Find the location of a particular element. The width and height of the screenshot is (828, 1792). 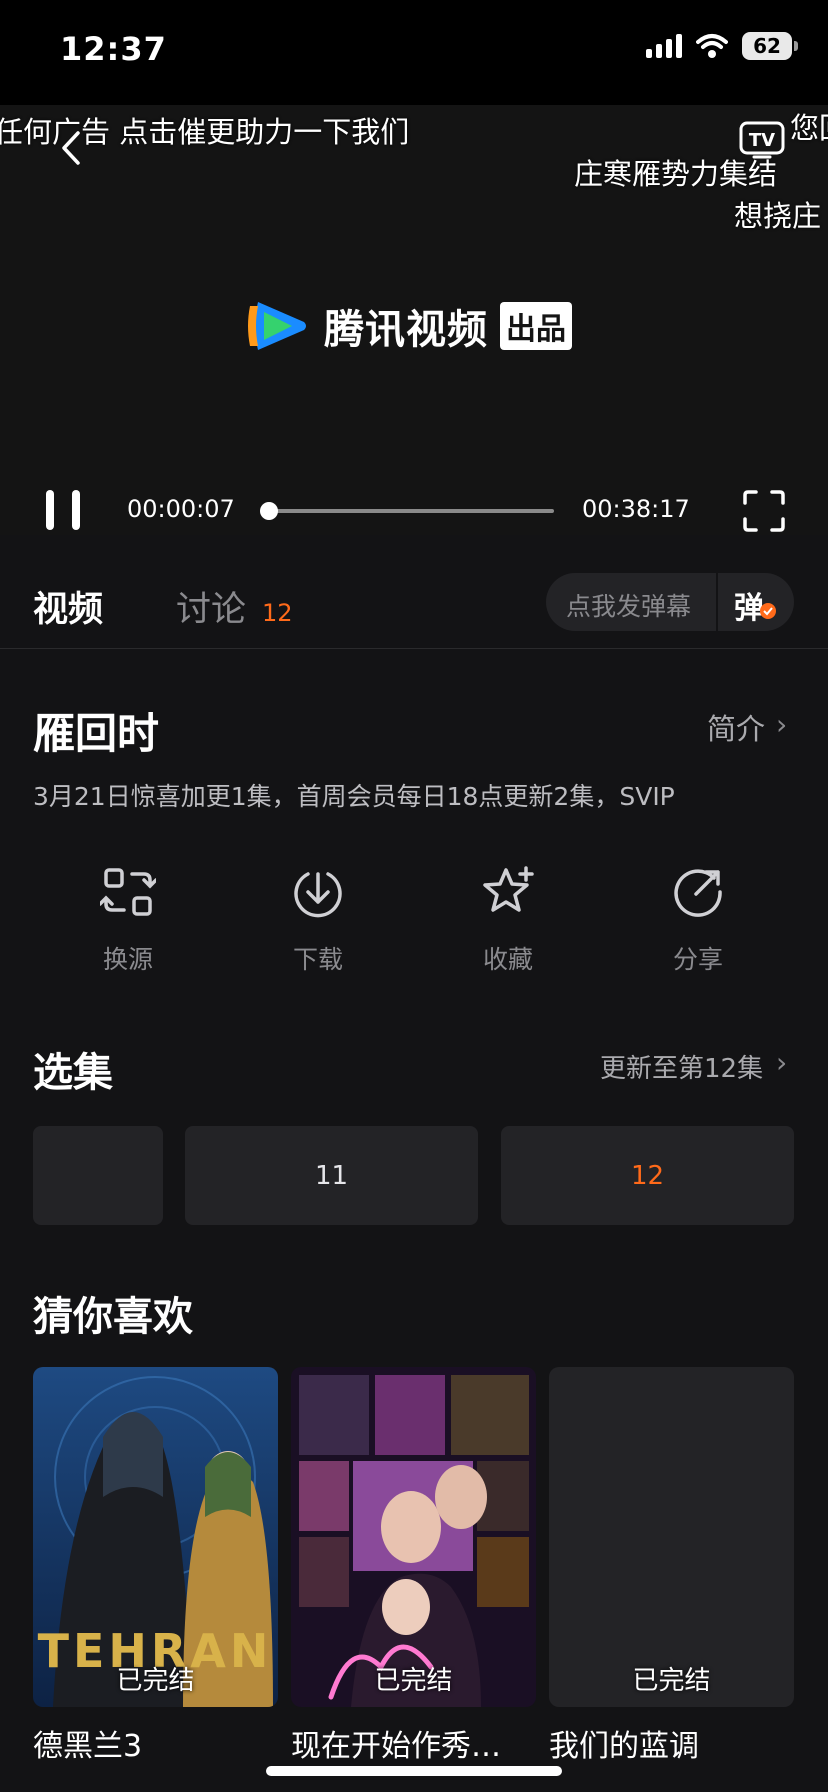

recommend-item-title: 德黑兰3 is located at coordinates (87, 1743).